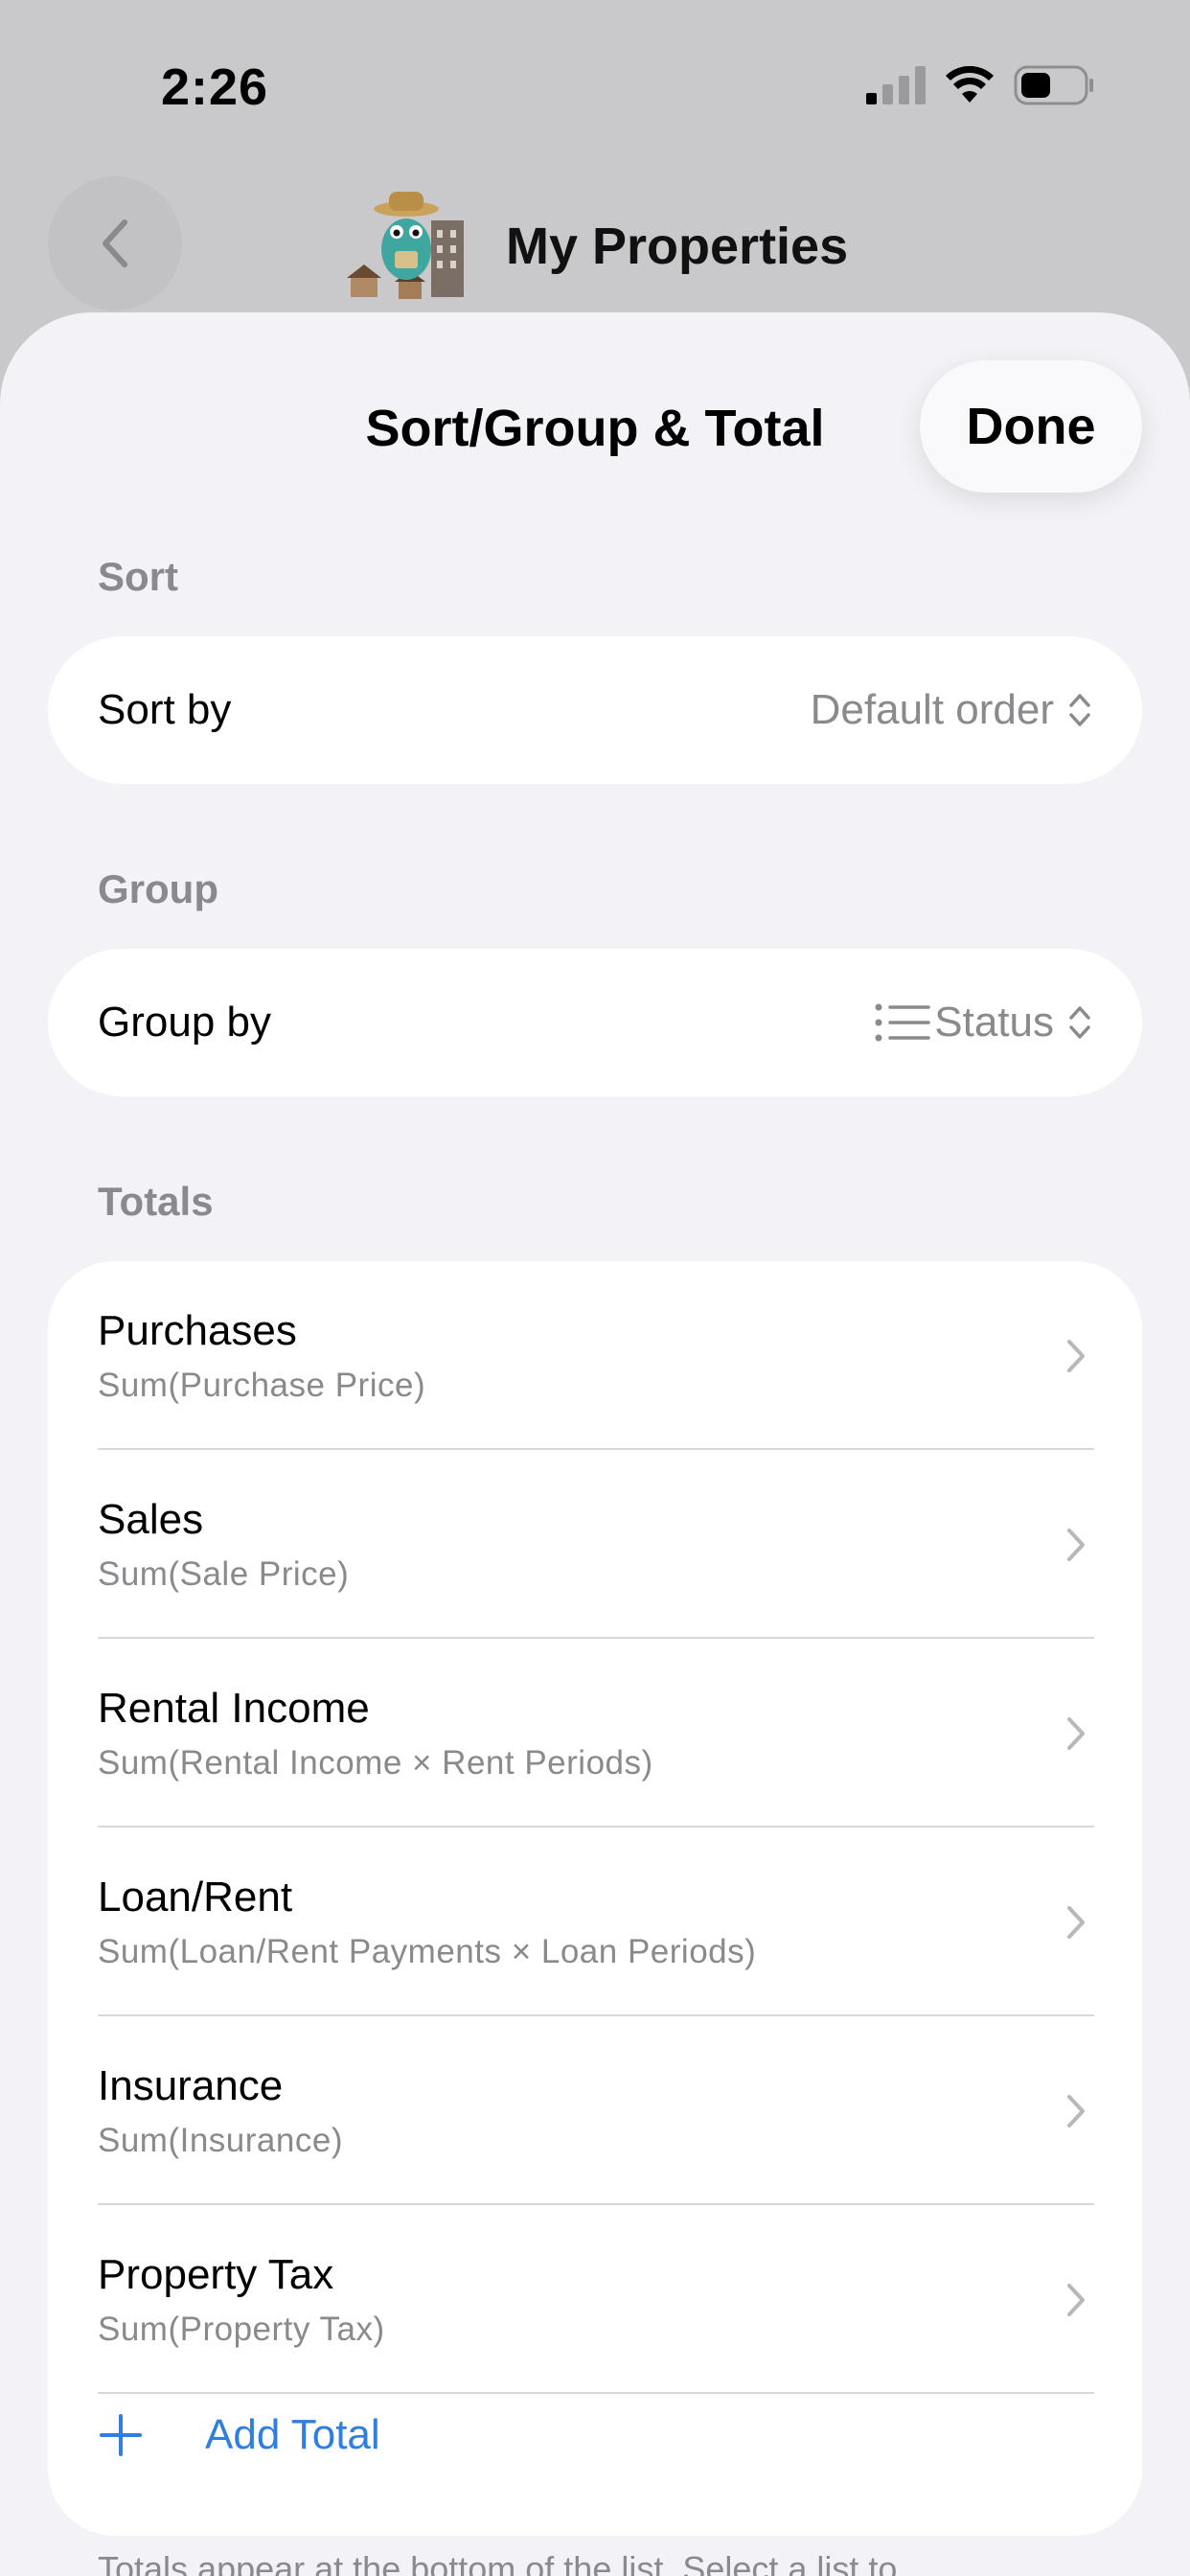  I want to click on nav-title: My Properties, so click(678, 246).